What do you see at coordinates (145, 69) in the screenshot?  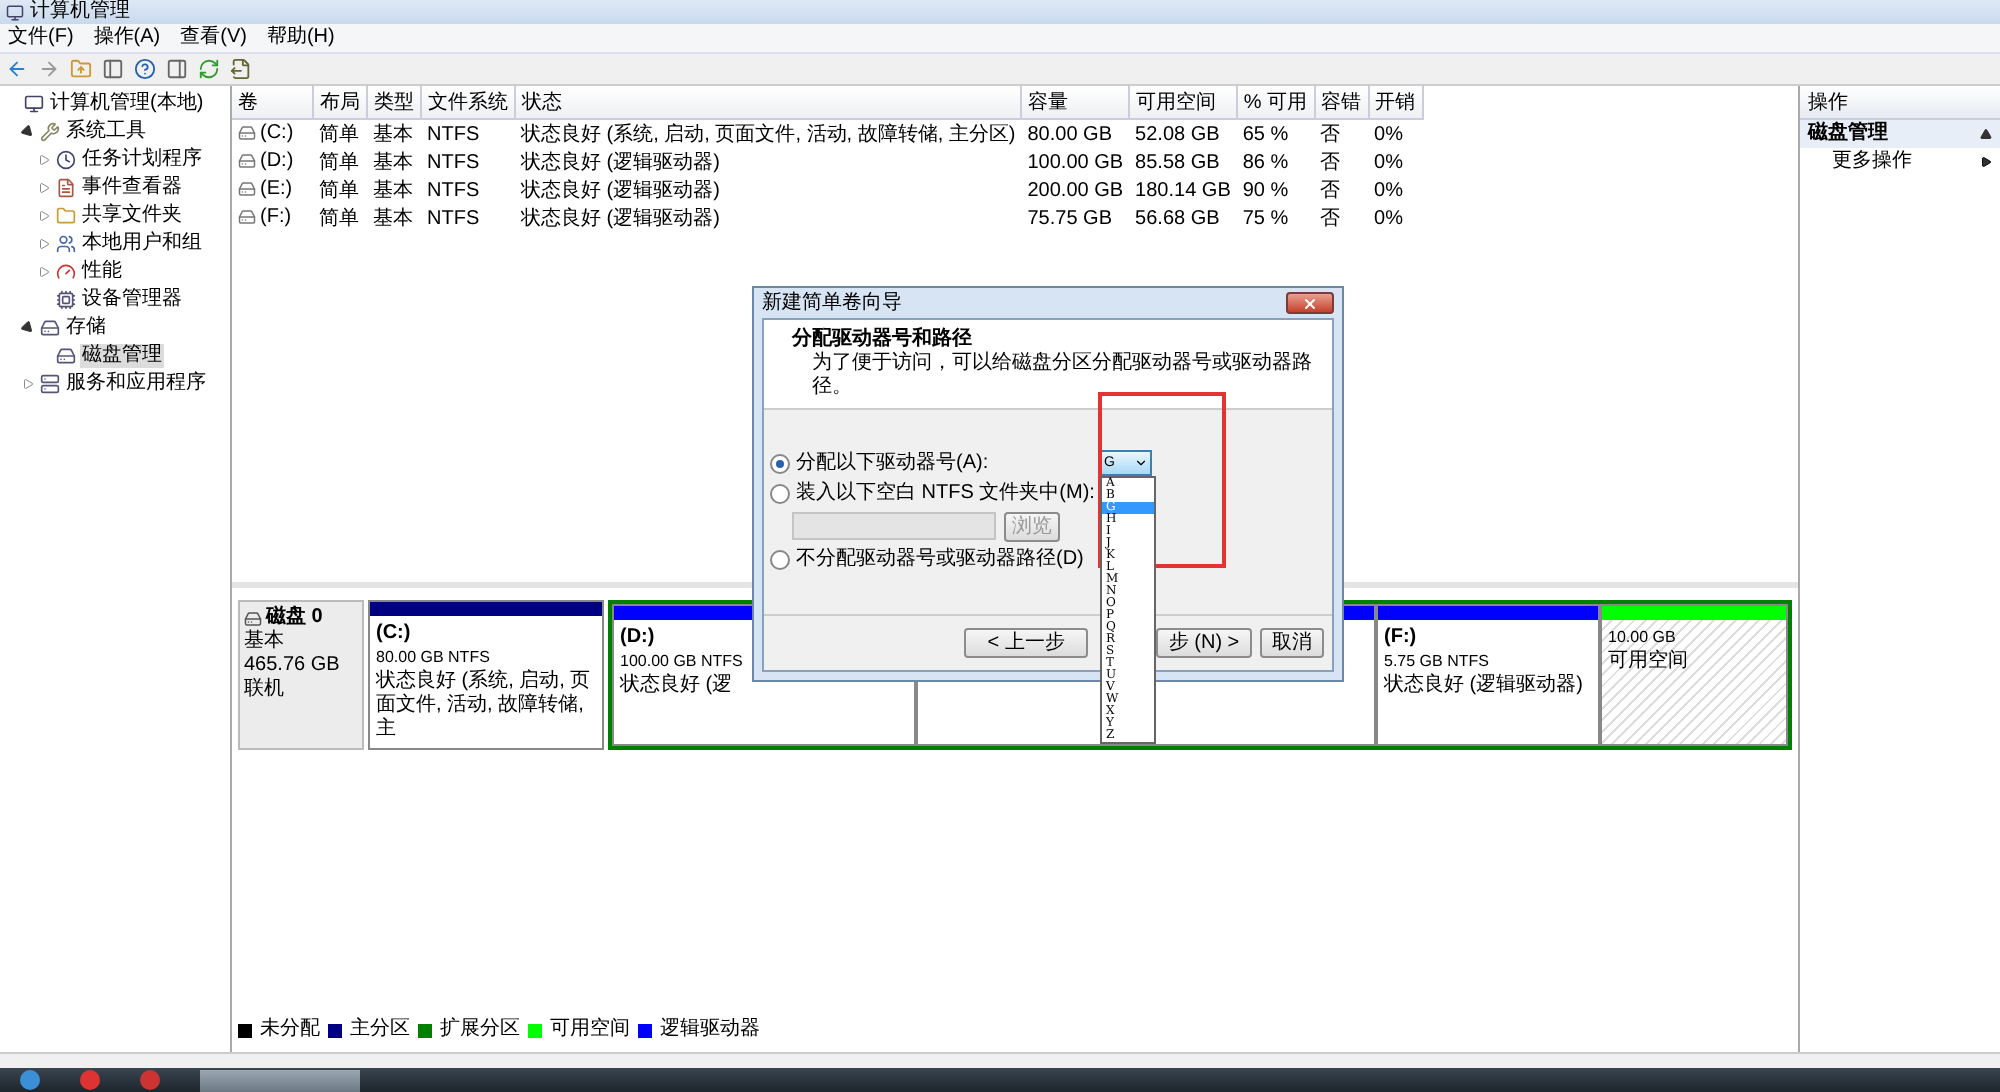 I see `help-icon` at bounding box center [145, 69].